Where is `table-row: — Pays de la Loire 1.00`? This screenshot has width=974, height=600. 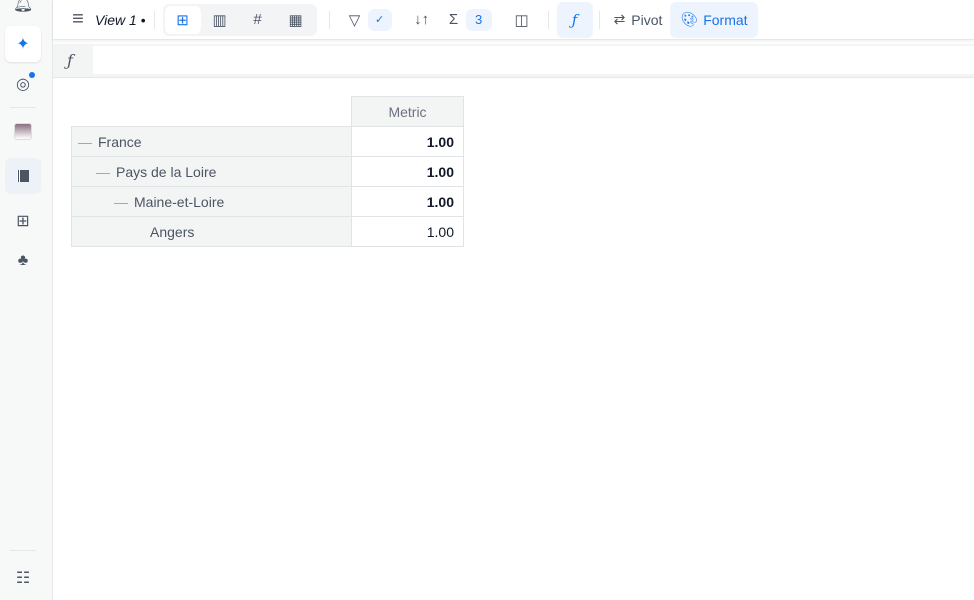 table-row: — Pays de la Loire 1.00 is located at coordinates (267, 171).